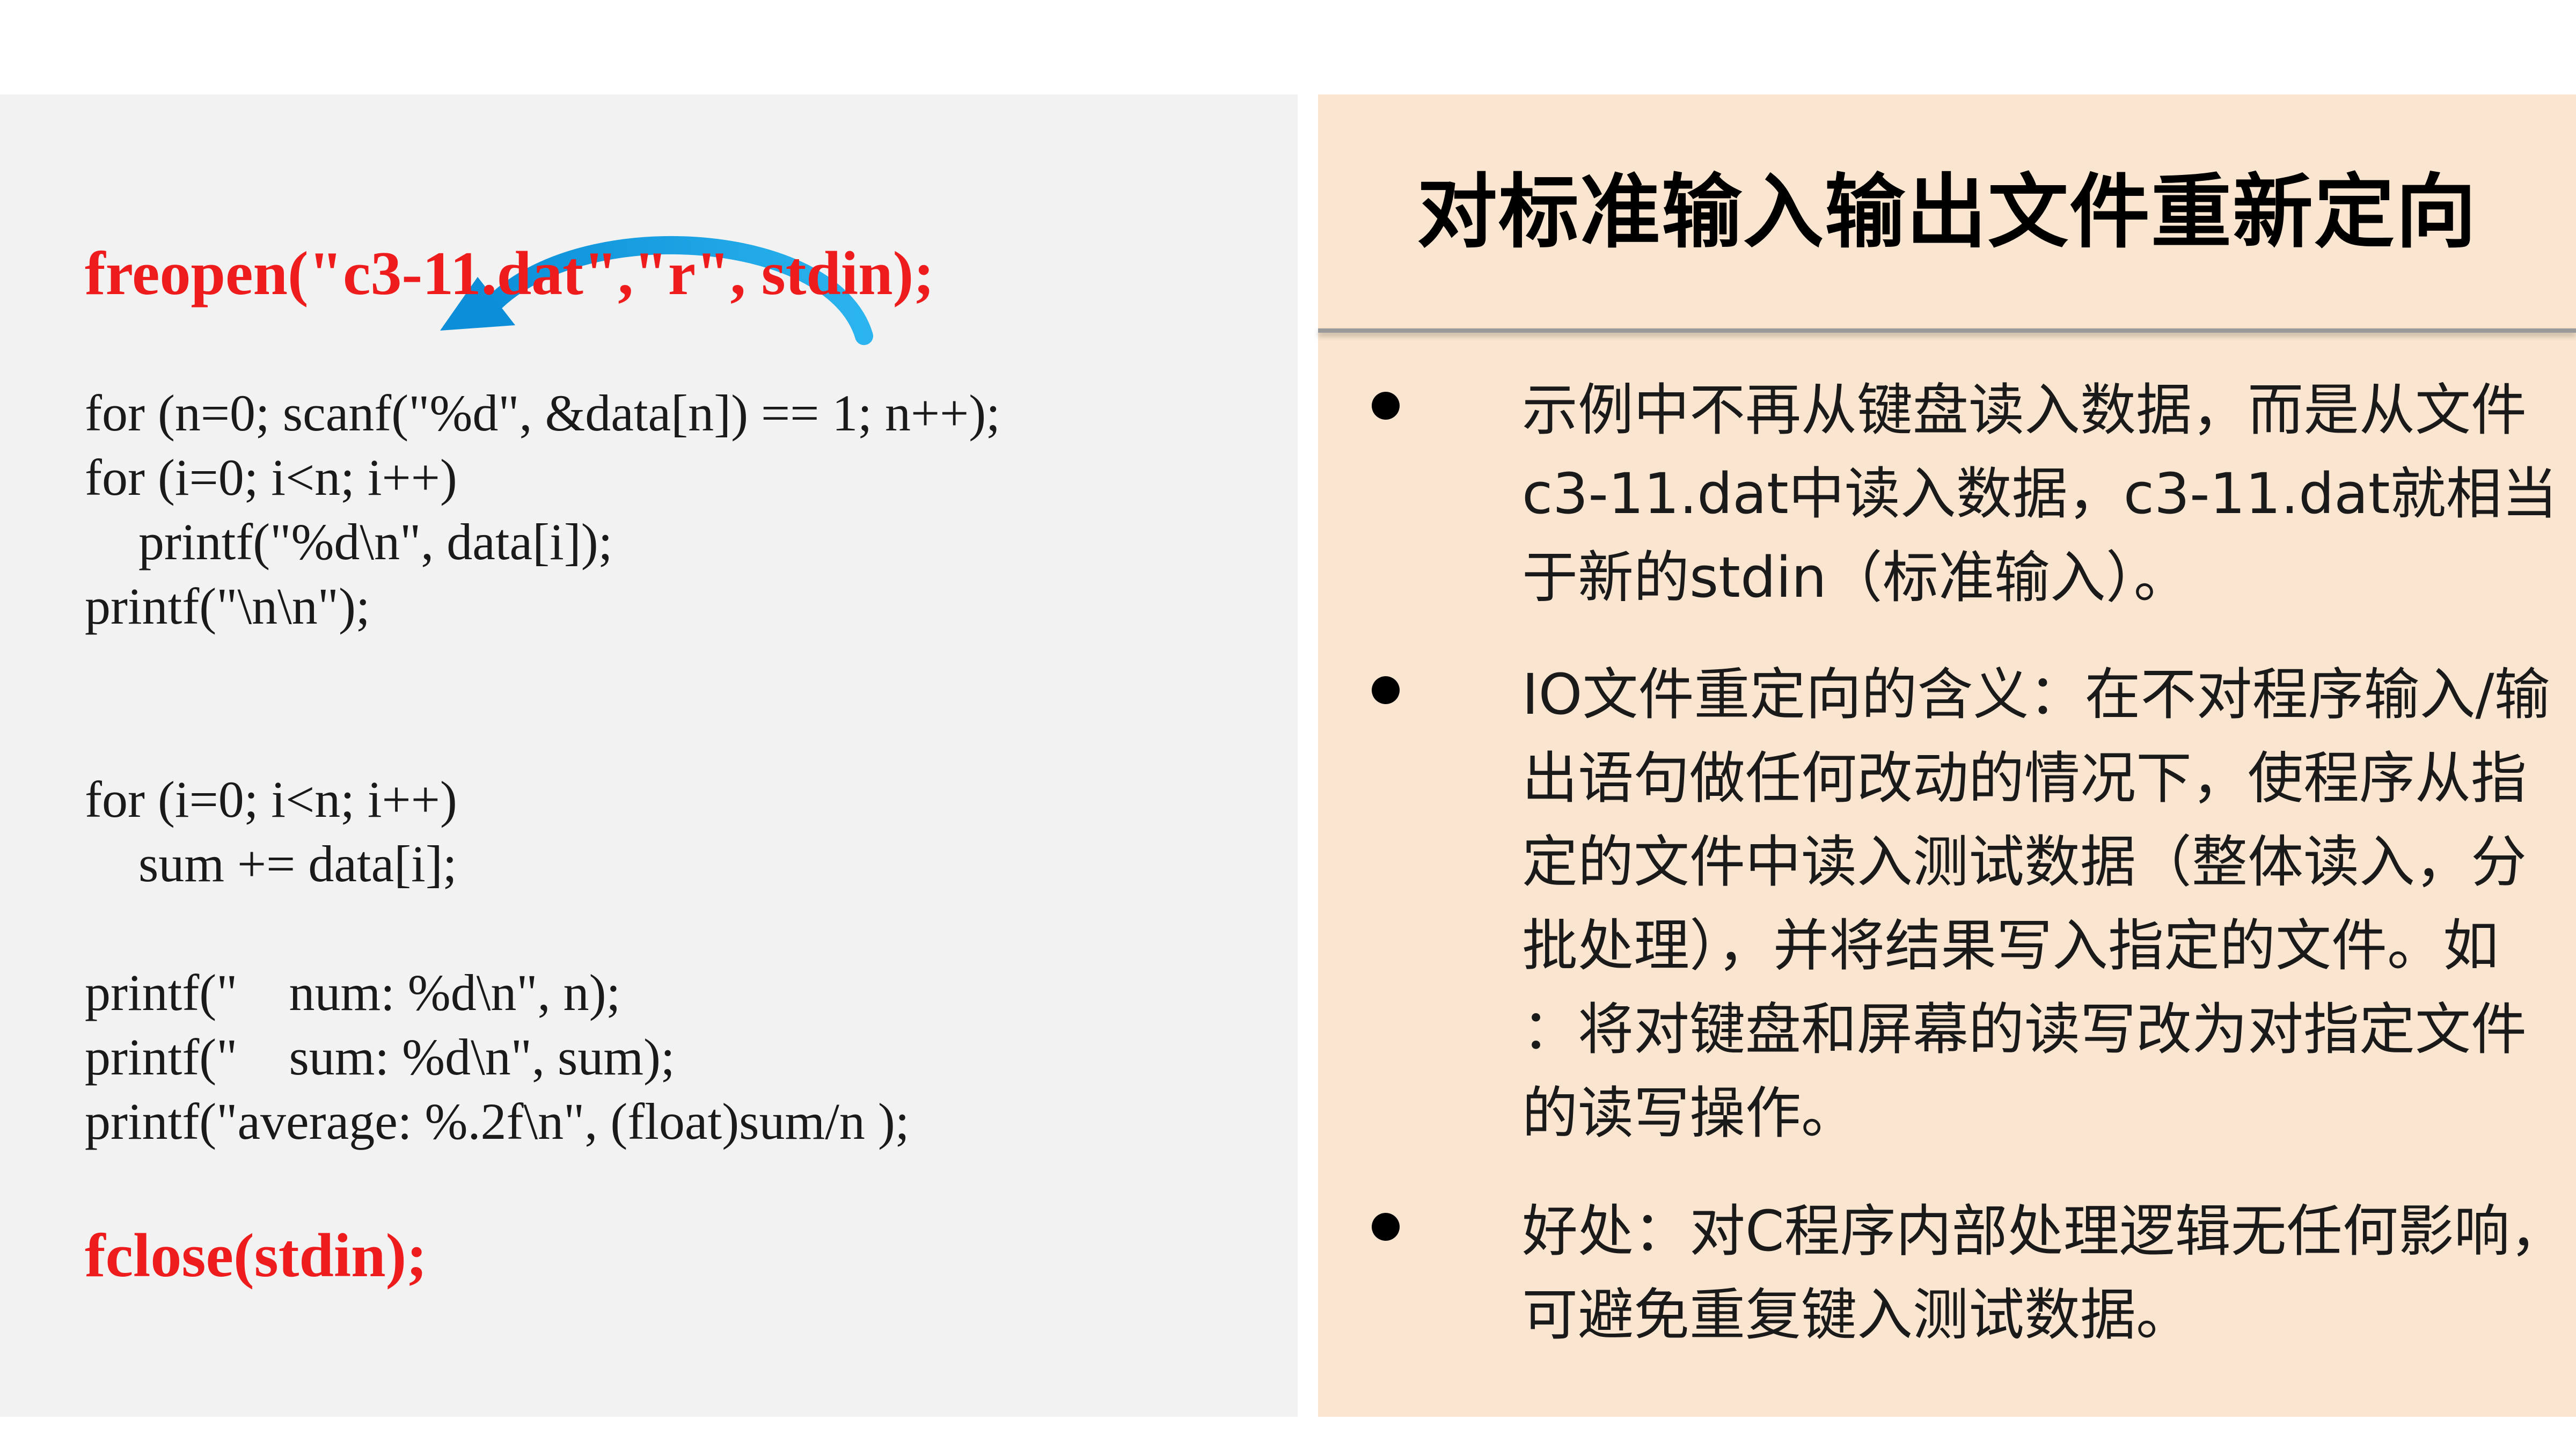  What do you see at coordinates (375, 541) in the screenshot?
I see `code-line-printf-data: printf("%d\n", data[i]);` at bounding box center [375, 541].